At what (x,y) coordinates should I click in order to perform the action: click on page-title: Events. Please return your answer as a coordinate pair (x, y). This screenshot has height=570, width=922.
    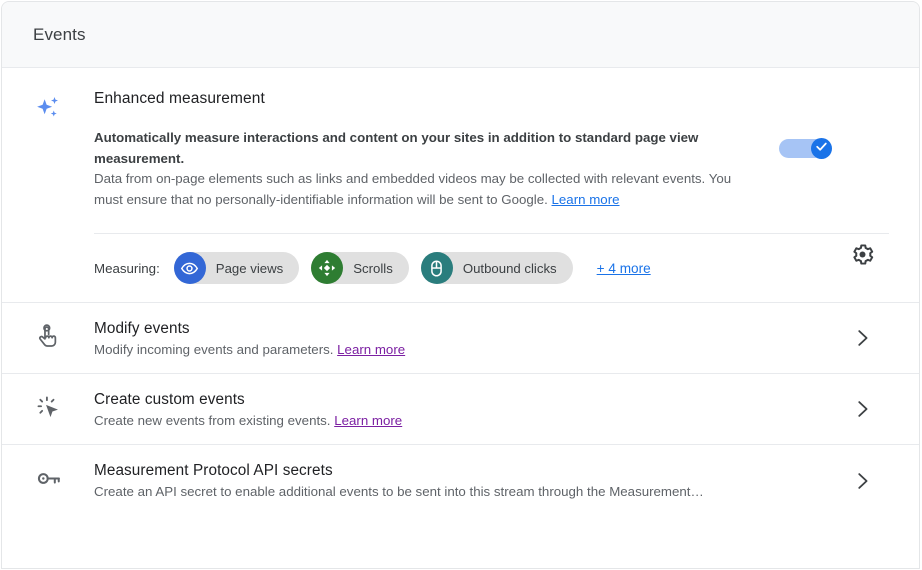
    Looking at the image, I should click on (59, 34).